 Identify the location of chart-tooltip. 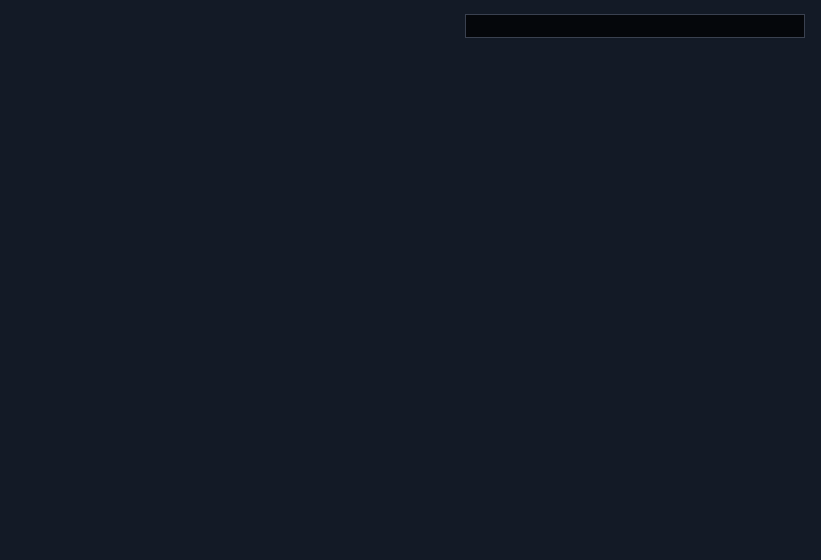
(635, 26).